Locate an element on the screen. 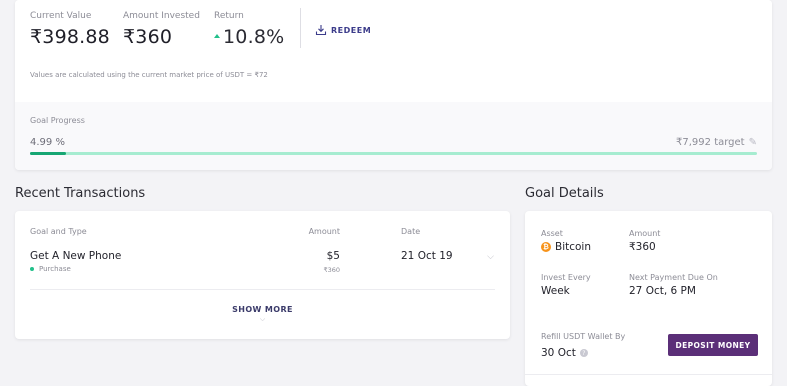 This screenshot has width=787, height=386. col-amount: Amount is located at coordinates (324, 231).